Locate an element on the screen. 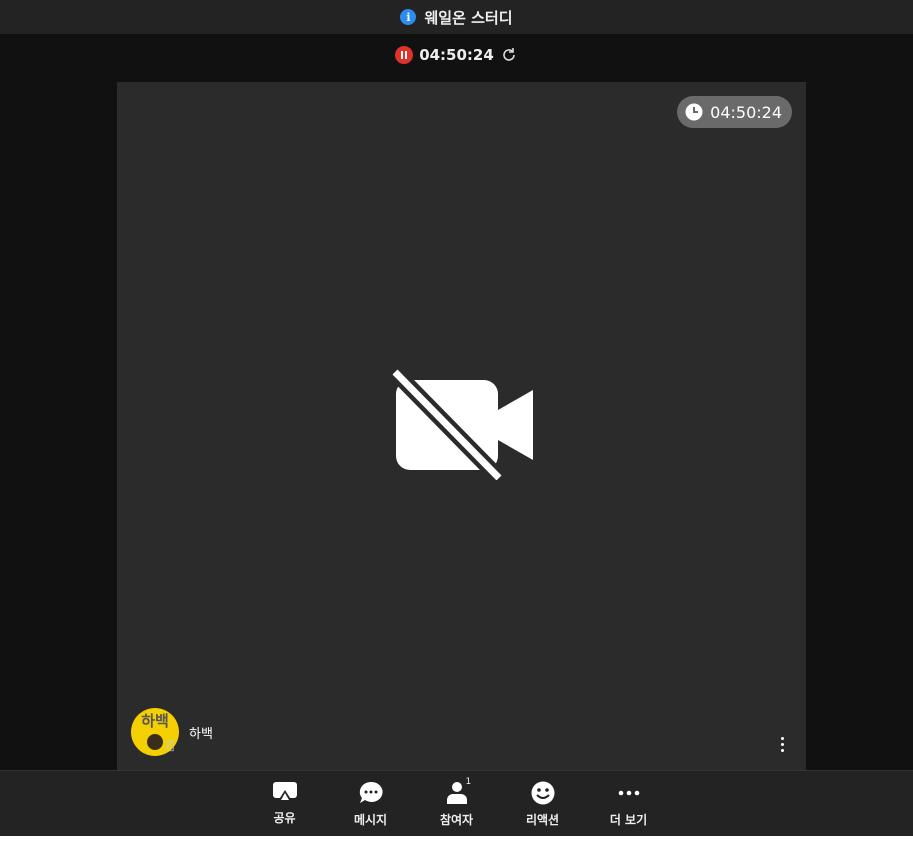  refresh-icon is located at coordinates (509, 55).